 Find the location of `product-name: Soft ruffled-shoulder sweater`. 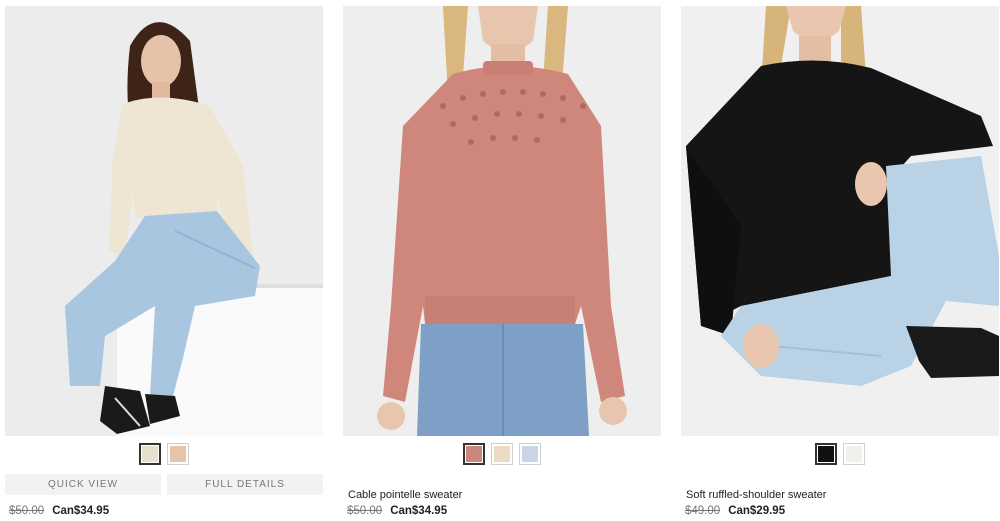

product-name: Soft ruffled-shoulder sweater is located at coordinates (756, 495).